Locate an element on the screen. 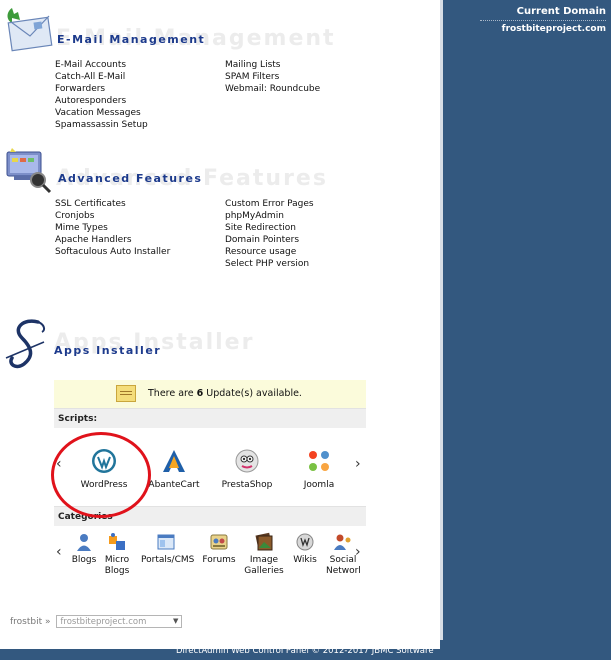 This screenshot has height=660, width=611. abantecart-icon is located at coordinates (174, 461).